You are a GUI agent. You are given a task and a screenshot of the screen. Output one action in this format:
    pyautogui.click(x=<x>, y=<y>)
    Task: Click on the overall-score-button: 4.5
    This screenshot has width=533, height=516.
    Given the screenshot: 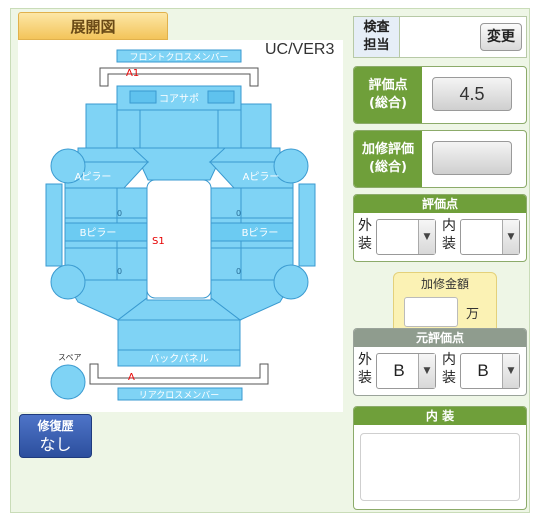 What is the action you would take?
    pyautogui.click(x=472, y=94)
    